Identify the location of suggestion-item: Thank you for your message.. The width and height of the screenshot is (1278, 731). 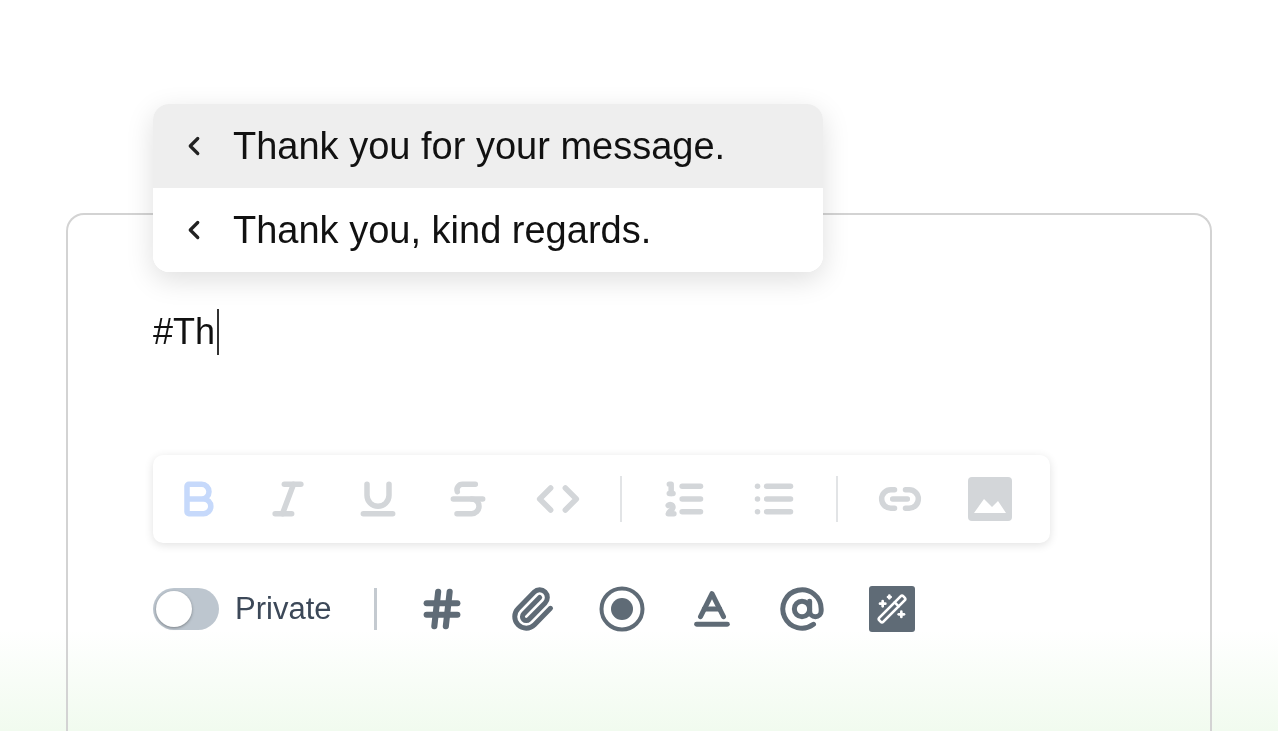
(488, 146).